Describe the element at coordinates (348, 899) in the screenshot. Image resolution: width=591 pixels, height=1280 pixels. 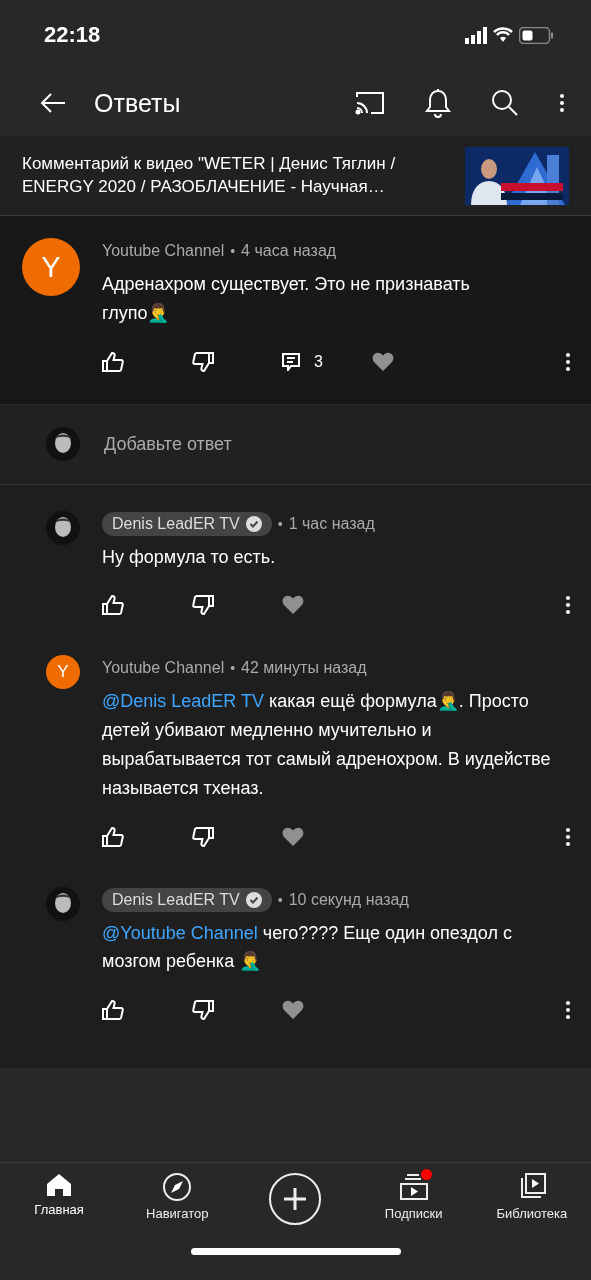
I see `comment-time: 10 секунд назад` at that location.